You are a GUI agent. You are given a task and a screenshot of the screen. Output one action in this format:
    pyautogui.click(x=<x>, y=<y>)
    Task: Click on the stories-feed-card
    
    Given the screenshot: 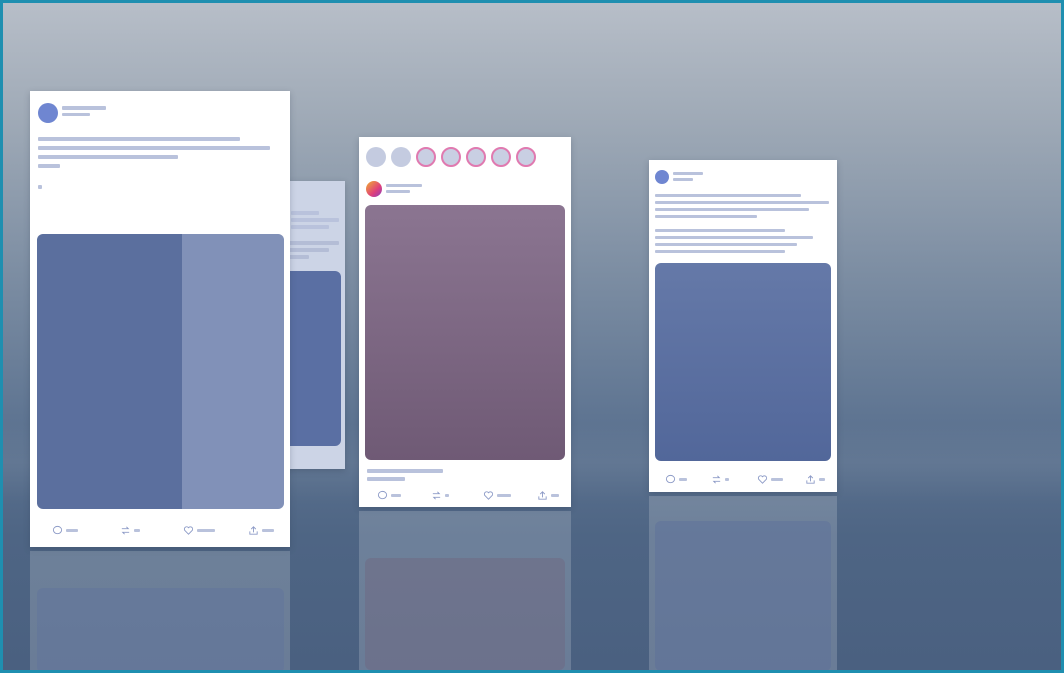 What is the action you would take?
    pyautogui.click(x=465, y=322)
    